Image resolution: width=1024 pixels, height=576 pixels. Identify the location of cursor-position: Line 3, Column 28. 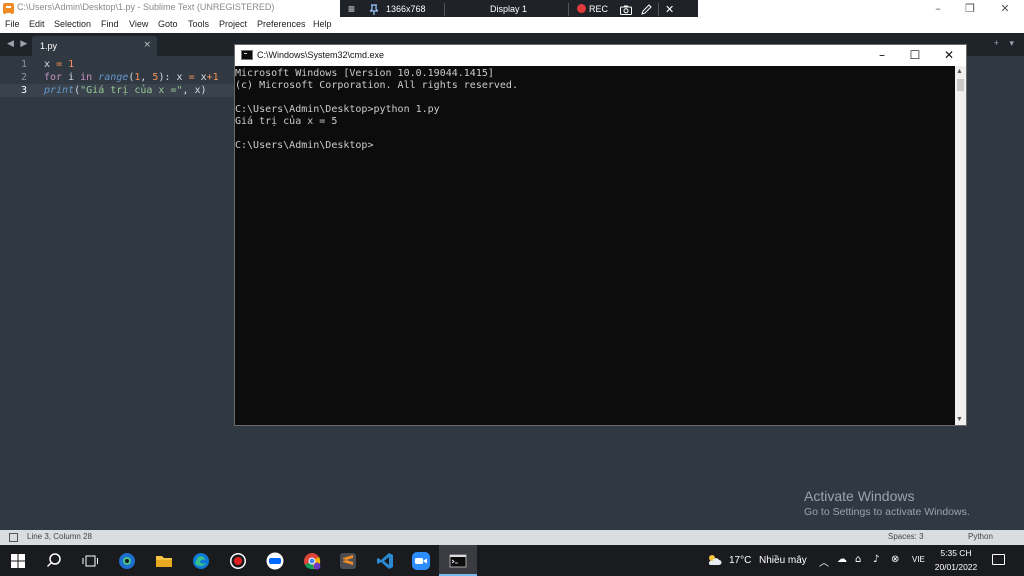
(59, 536).